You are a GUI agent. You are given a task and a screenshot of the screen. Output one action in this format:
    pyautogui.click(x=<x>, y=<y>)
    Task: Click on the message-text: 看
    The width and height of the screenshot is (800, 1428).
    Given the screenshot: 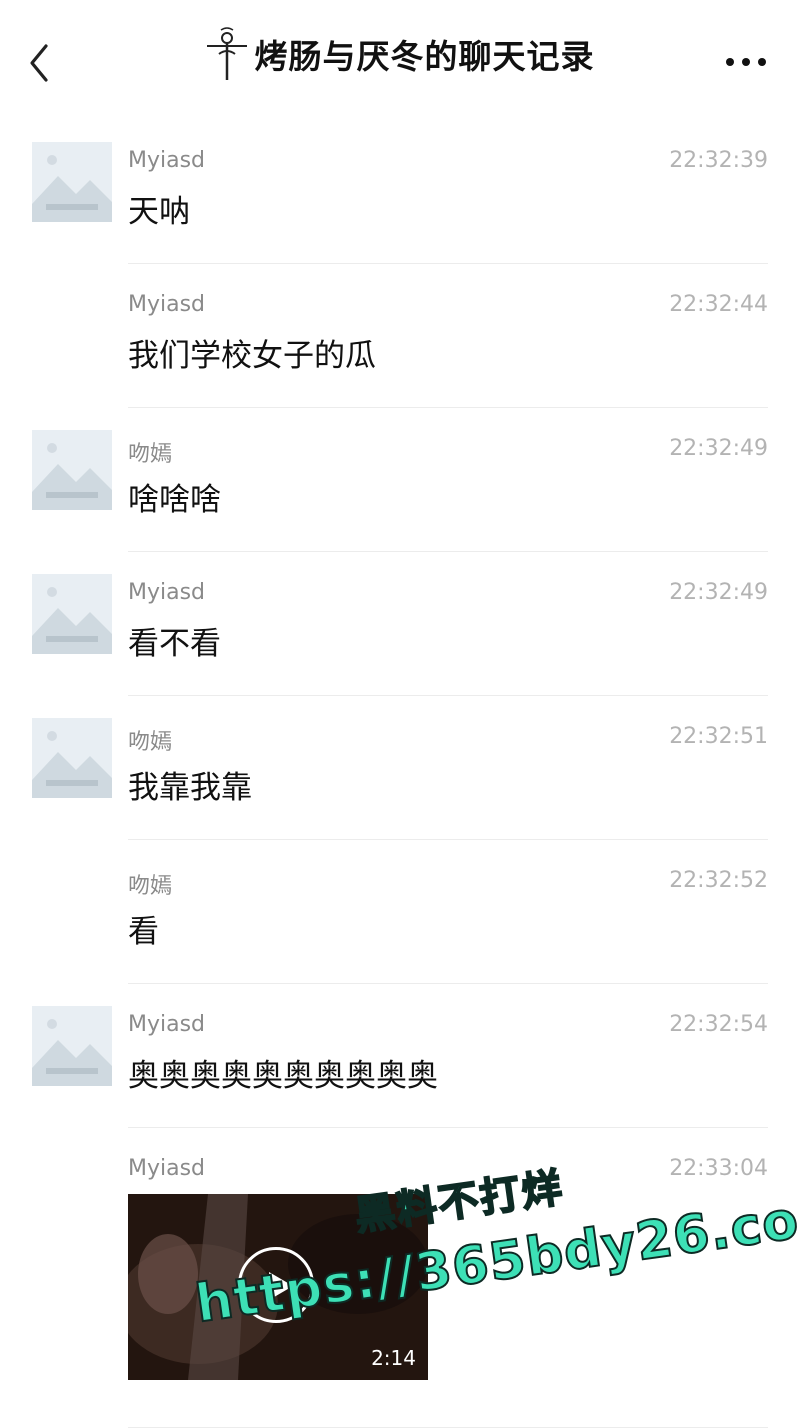 What is the action you would take?
    pyautogui.click(x=143, y=932)
    